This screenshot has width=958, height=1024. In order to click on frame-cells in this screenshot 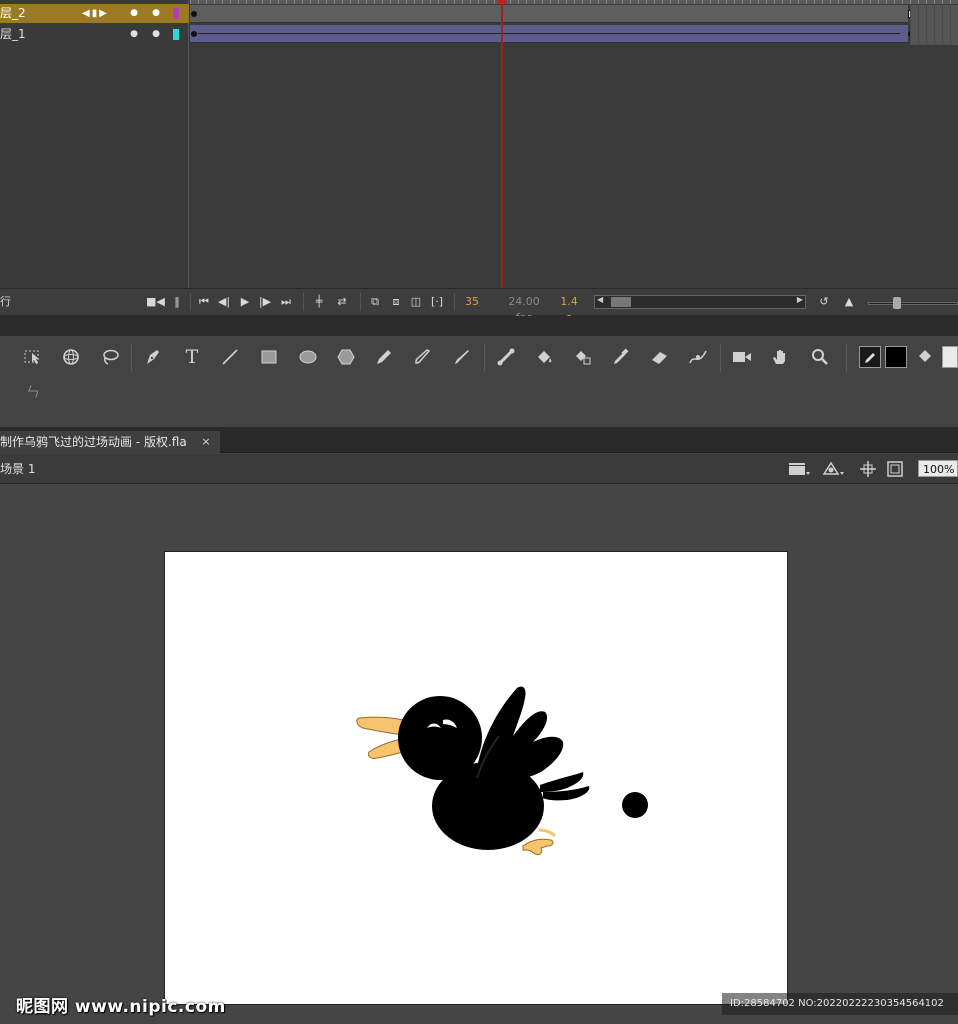, I will do `click(934, 25)`.